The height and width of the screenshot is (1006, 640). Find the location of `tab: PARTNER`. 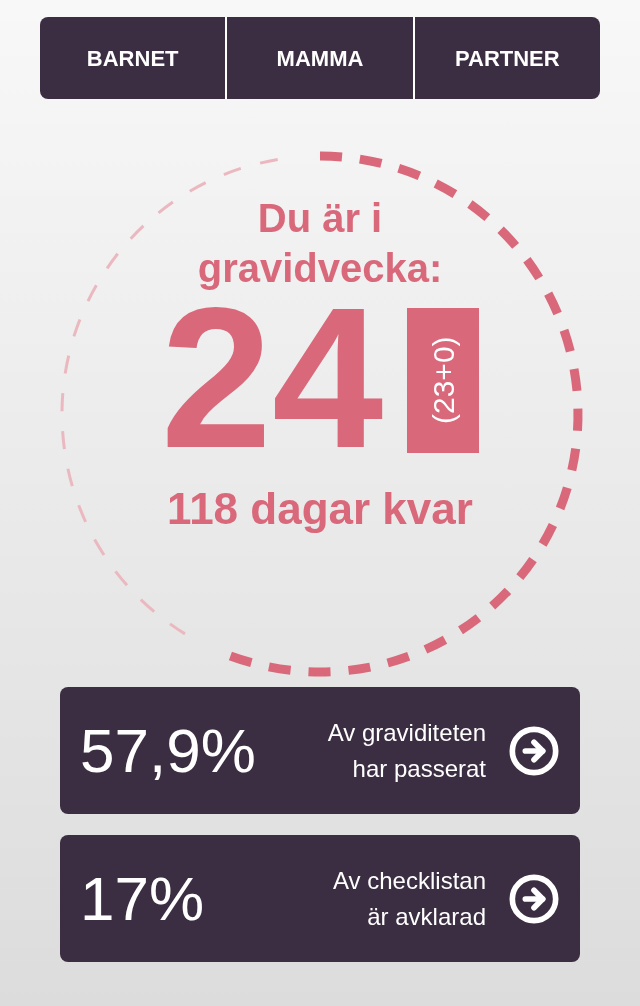

tab: PARTNER is located at coordinates (506, 58).